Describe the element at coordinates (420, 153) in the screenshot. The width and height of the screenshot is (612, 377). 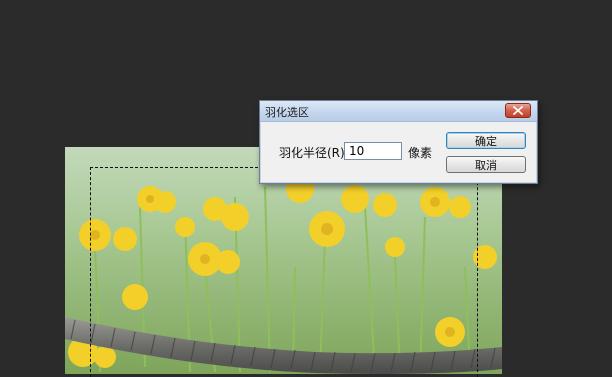
I see `pixels-unit-label: 像素` at that location.